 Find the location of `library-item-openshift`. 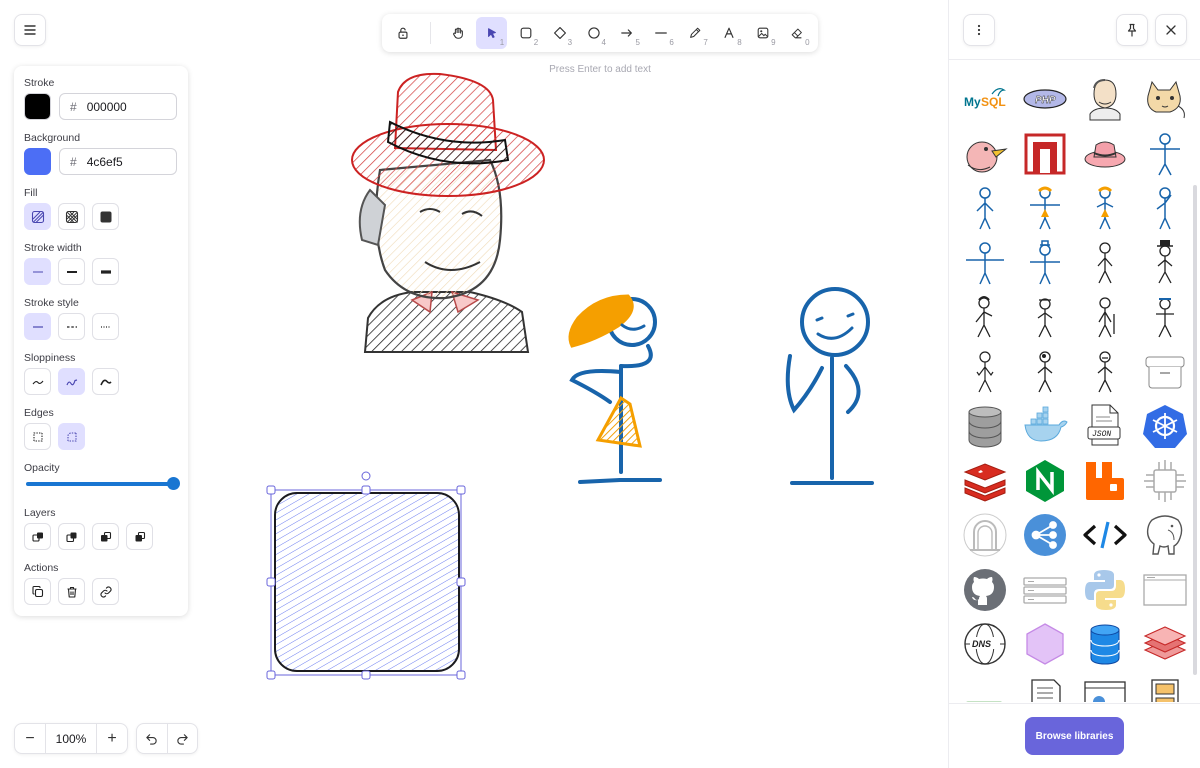

library-item-openshift is located at coordinates (1045, 154).